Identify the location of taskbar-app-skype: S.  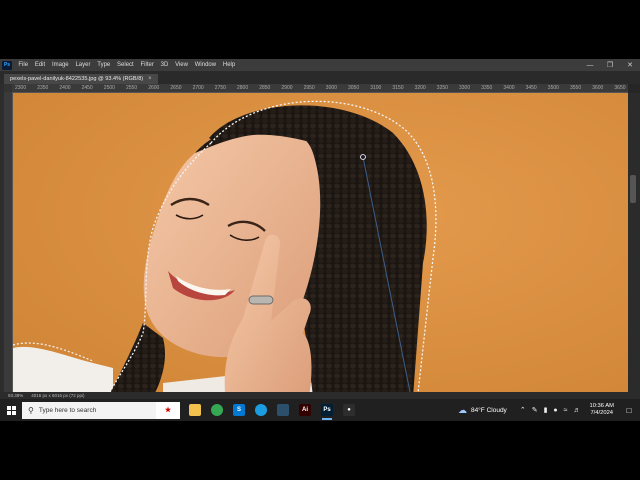
(239, 410).